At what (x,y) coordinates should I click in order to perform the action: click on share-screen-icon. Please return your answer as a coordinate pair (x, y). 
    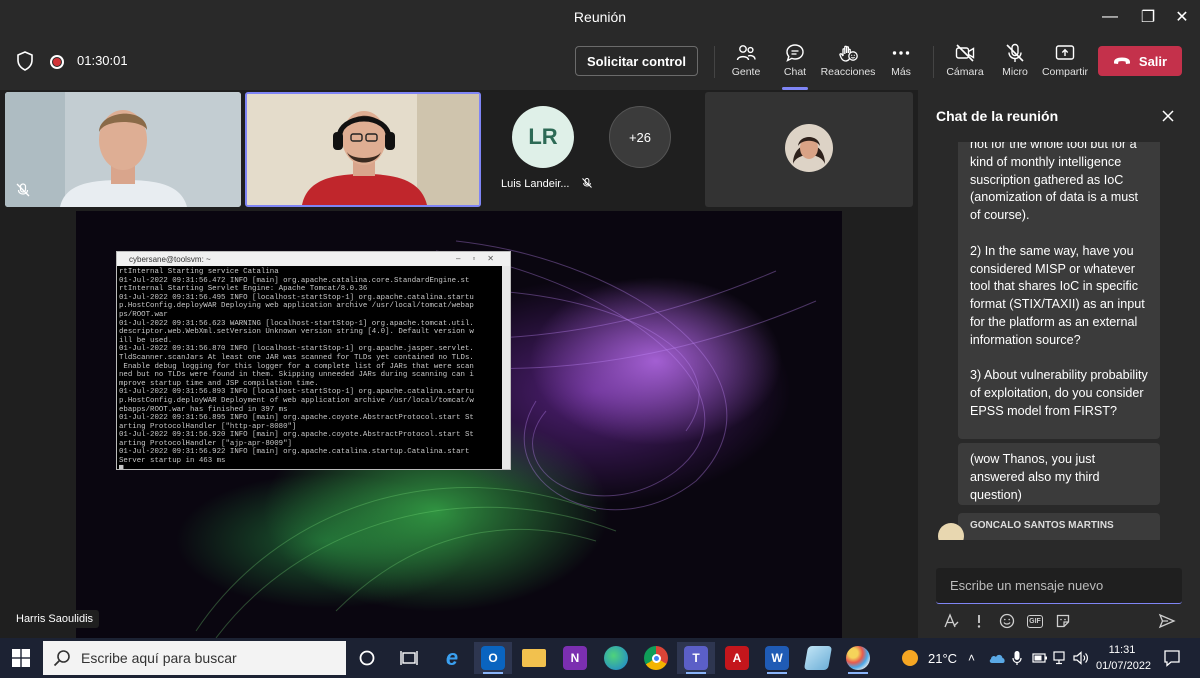
    Looking at the image, I should click on (1065, 52).